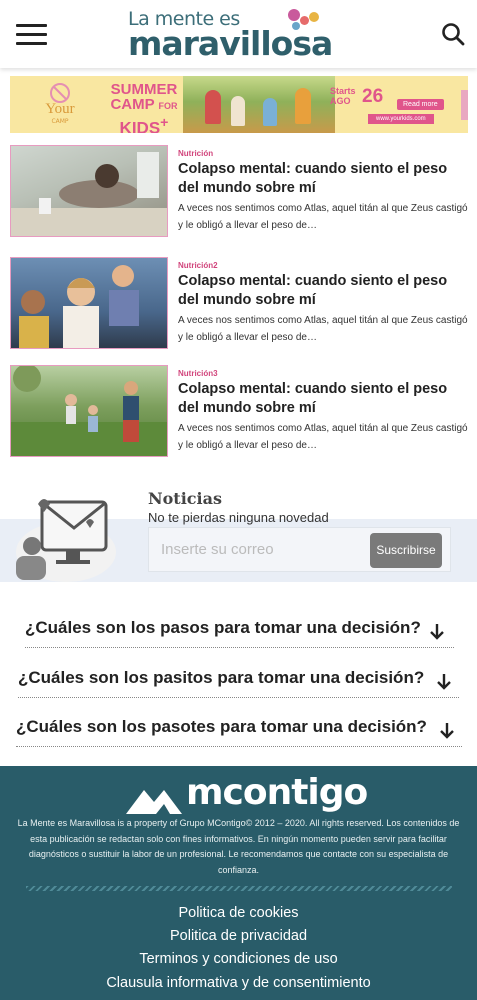  Describe the element at coordinates (453, 34) in the screenshot. I see `search-icon` at that location.